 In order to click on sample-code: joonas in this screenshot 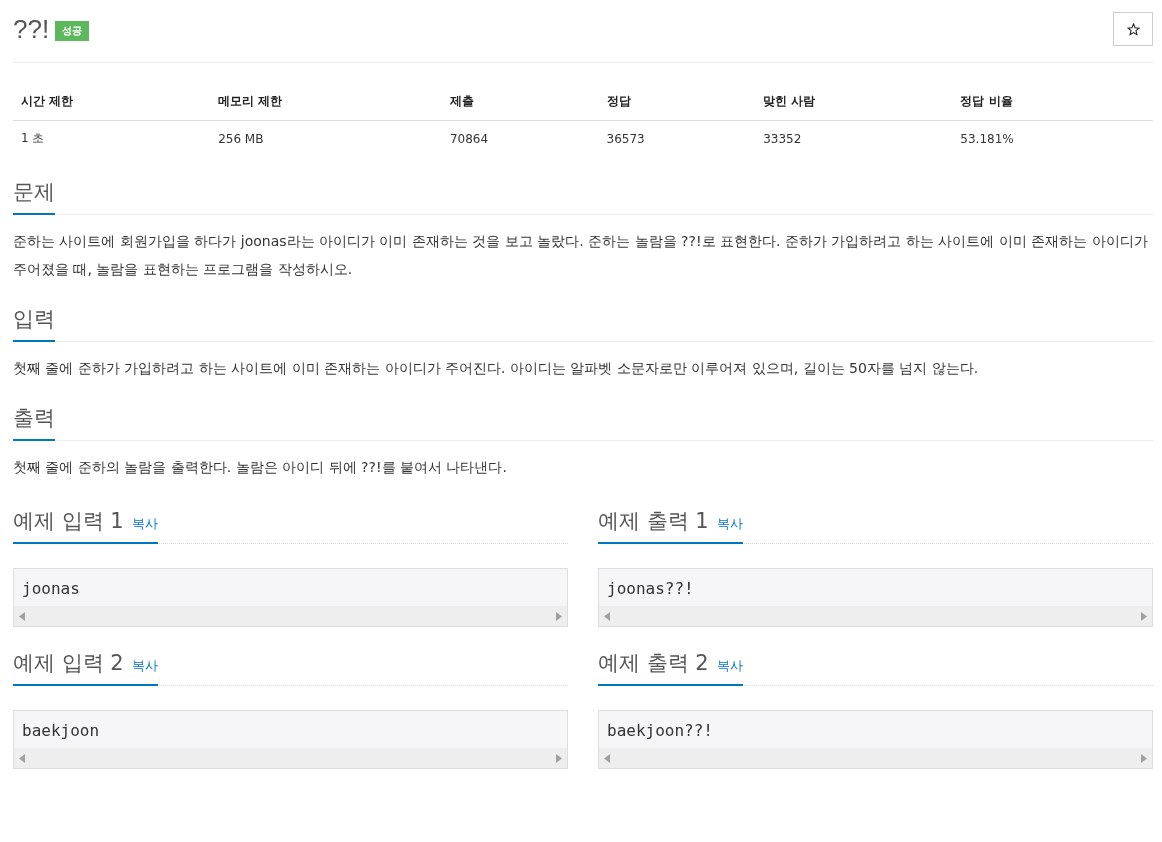, I will do `click(51, 589)`.